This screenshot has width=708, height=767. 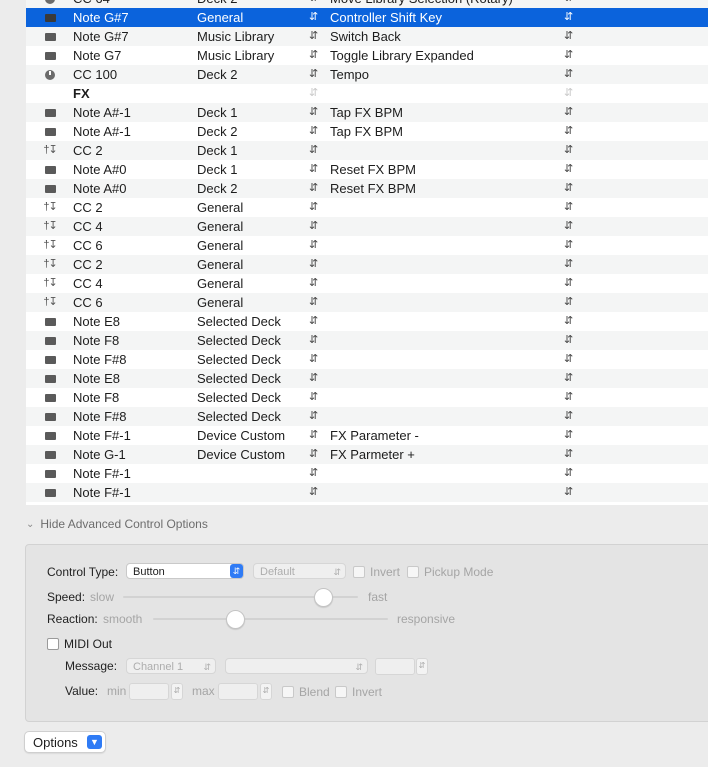 What do you see at coordinates (367, 188) in the screenshot?
I see `mapping-row: Note A#0 Deck 2 ⇵ Reset FX BPM ⇵` at bounding box center [367, 188].